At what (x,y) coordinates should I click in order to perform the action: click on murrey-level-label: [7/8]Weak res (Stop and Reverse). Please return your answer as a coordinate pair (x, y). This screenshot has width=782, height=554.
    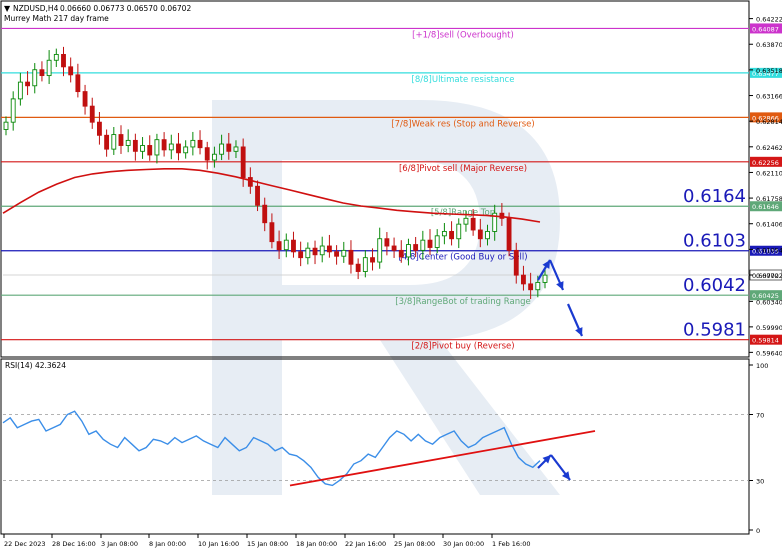
    Looking at the image, I should click on (462, 124).